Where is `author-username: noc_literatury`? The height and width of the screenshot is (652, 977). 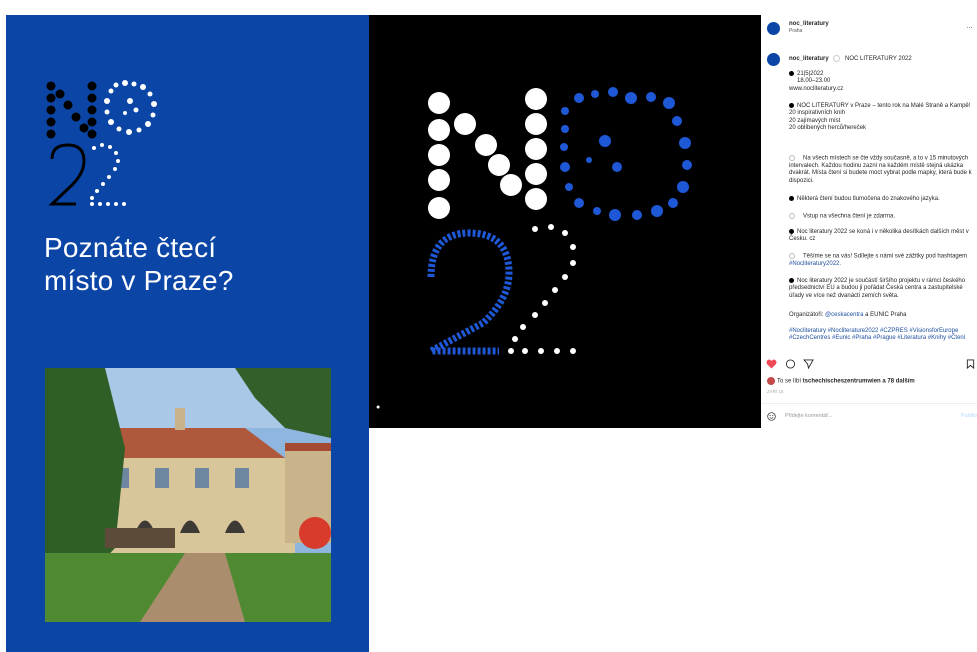 author-username: noc_literatury is located at coordinates (809, 24).